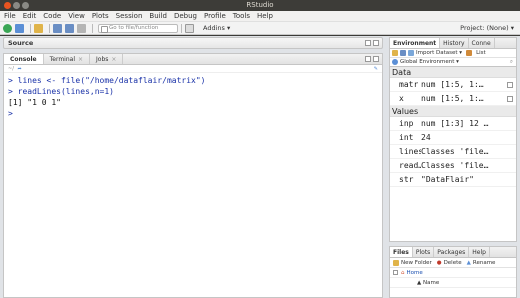  What do you see at coordinates (11, 69) in the screenshot?
I see `working-directory-path: ~/` at bounding box center [11, 69].